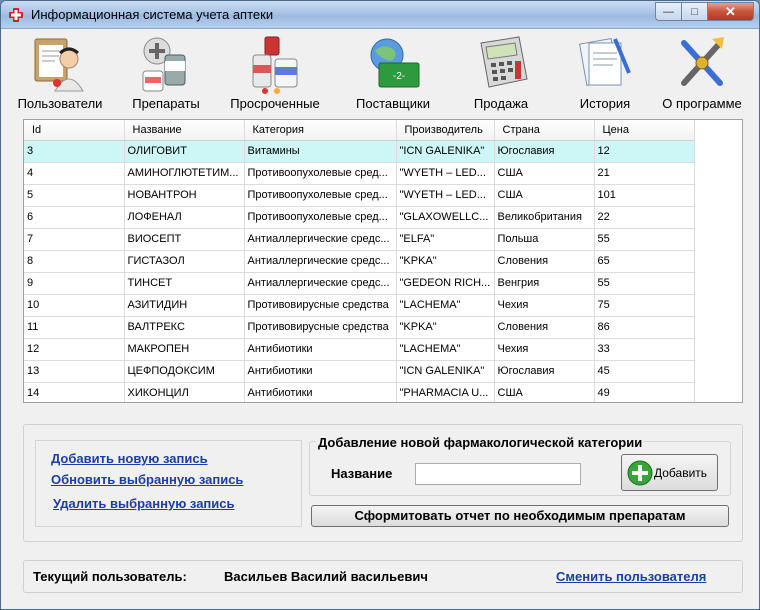  Describe the element at coordinates (605, 103) in the screenshot. I see `toolbar-label: История` at that location.